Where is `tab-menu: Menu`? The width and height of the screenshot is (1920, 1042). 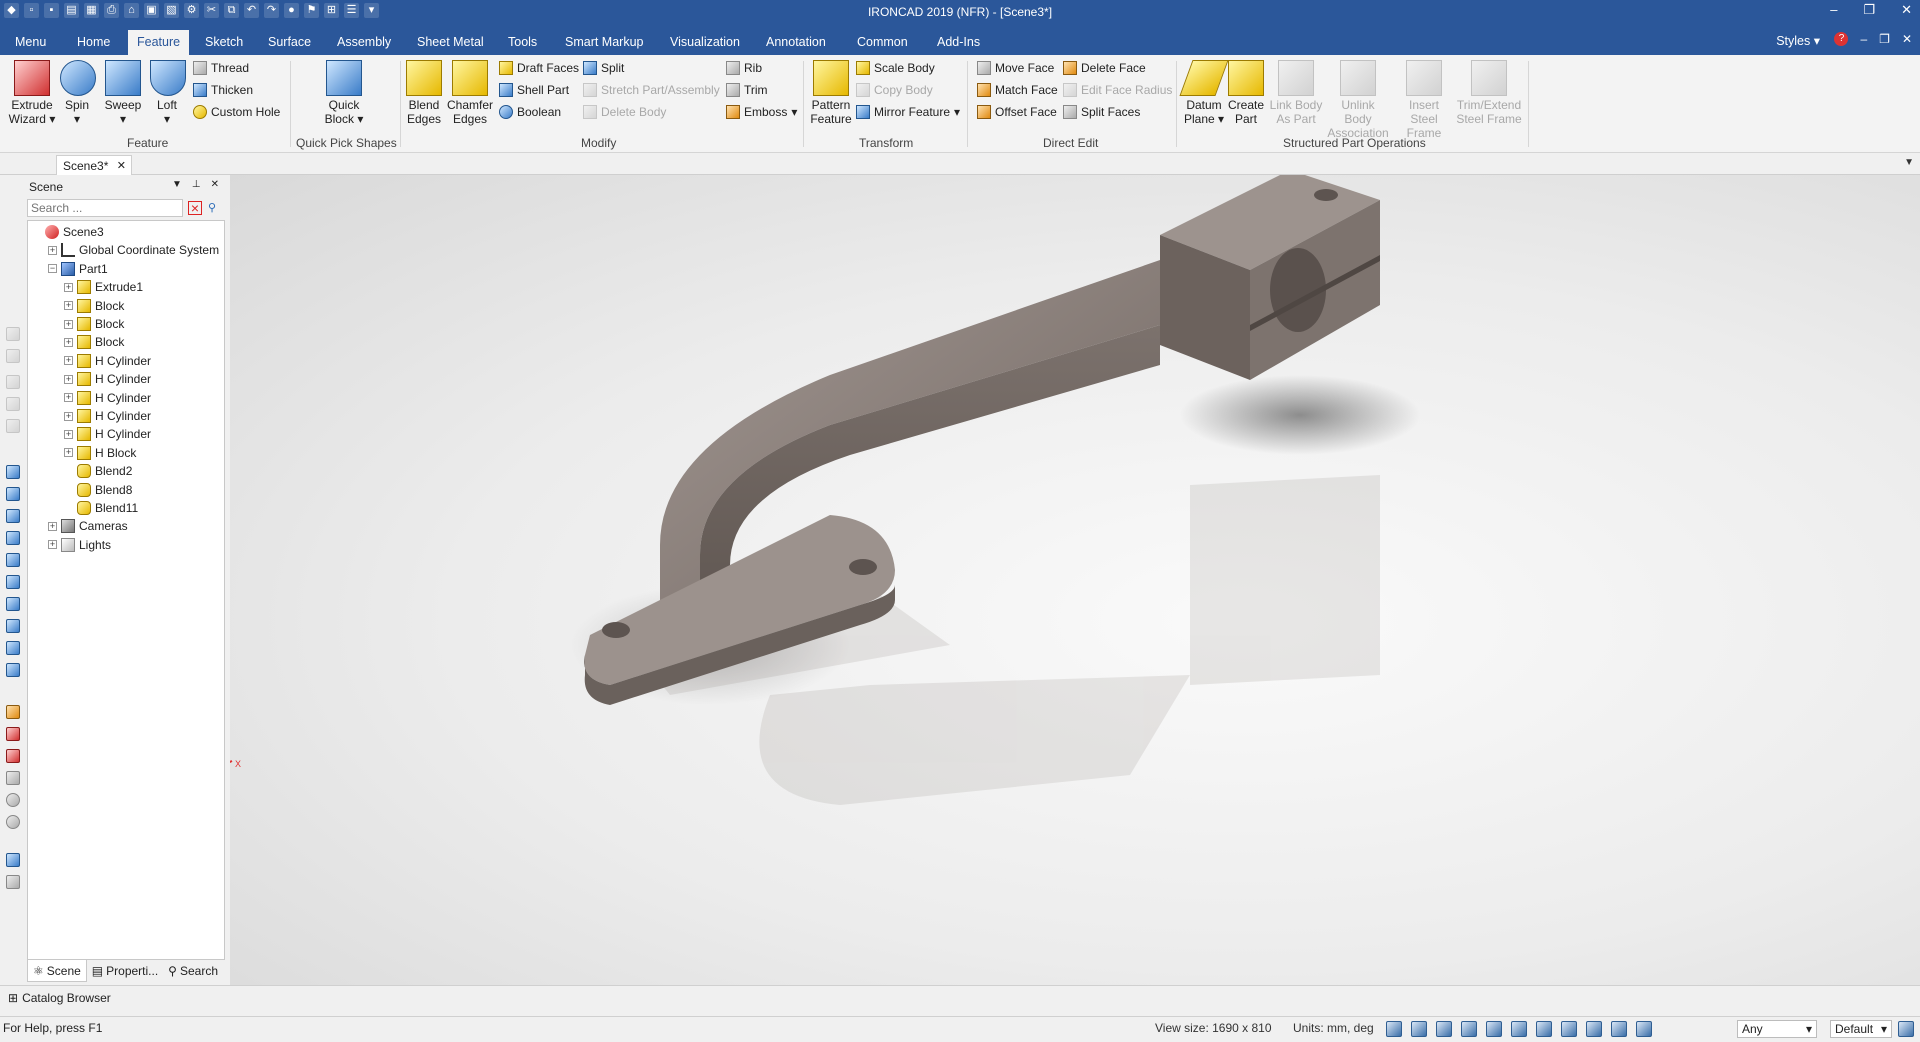 tab-menu: Menu is located at coordinates (30, 42).